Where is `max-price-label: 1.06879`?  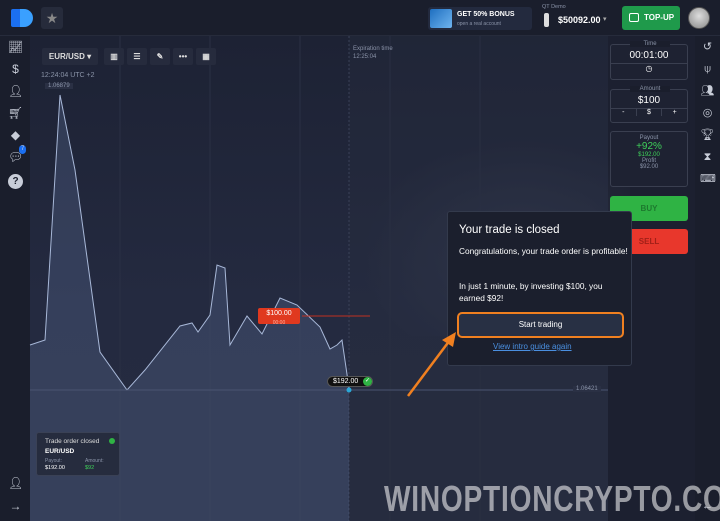
max-price-label: 1.06879 is located at coordinates (59, 86).